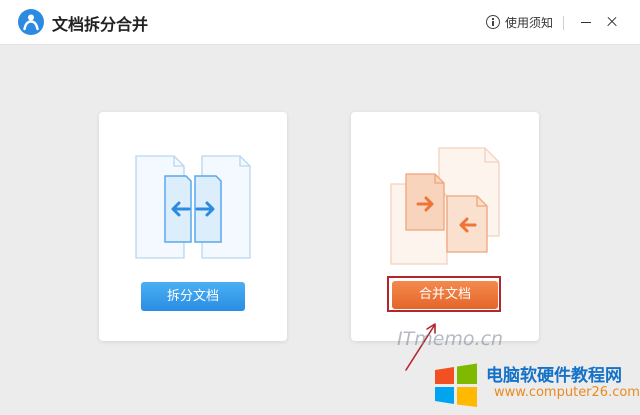 Image resolution: width=640 pixels, height=415 pixels. I want to click on merge-document-button: 合并文档, so click(445, 295).